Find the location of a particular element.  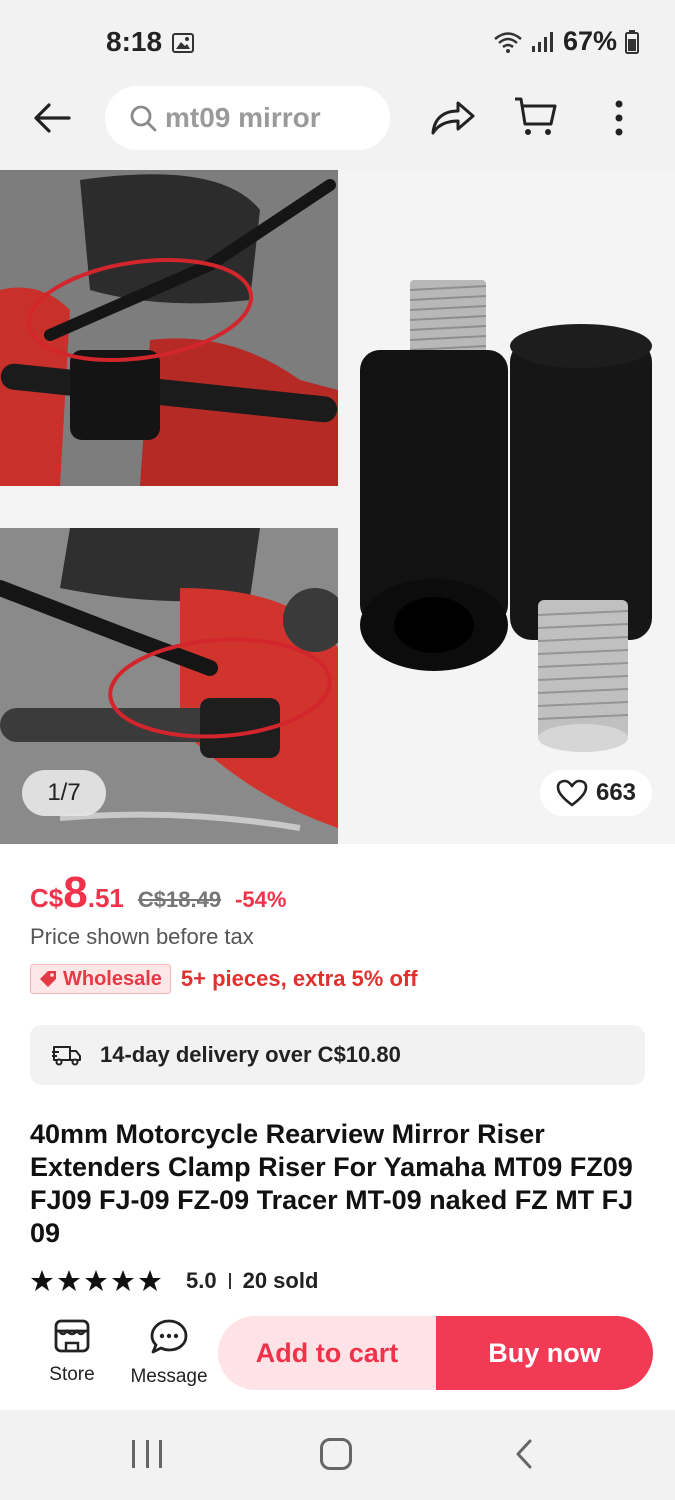

signal-icon is located at coordinates (542, 41).